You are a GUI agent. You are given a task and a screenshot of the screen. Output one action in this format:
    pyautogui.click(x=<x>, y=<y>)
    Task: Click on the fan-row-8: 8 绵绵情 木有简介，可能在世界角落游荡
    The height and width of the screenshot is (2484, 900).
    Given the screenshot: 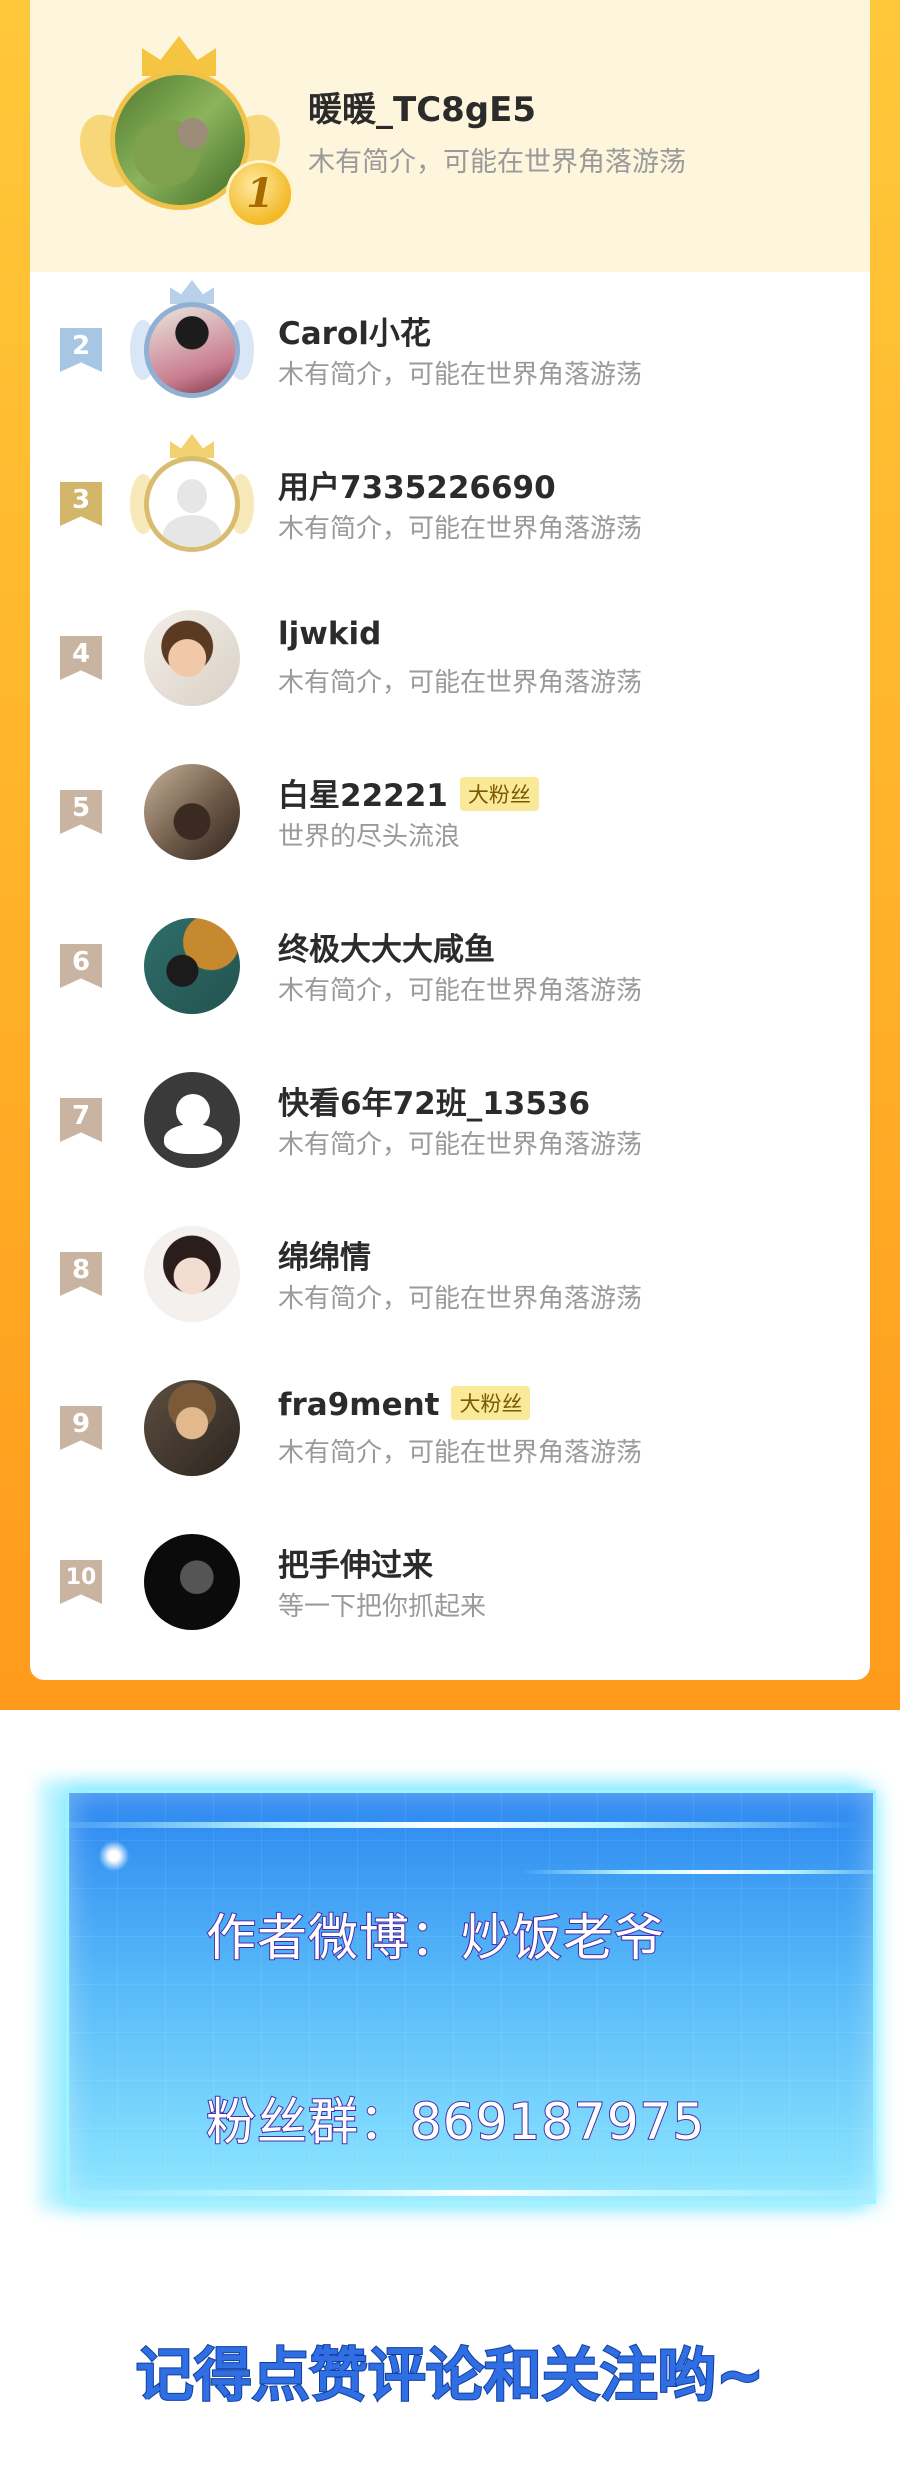 What is the action you would take?
    pyautogui.click(x=450, y=1273)
    